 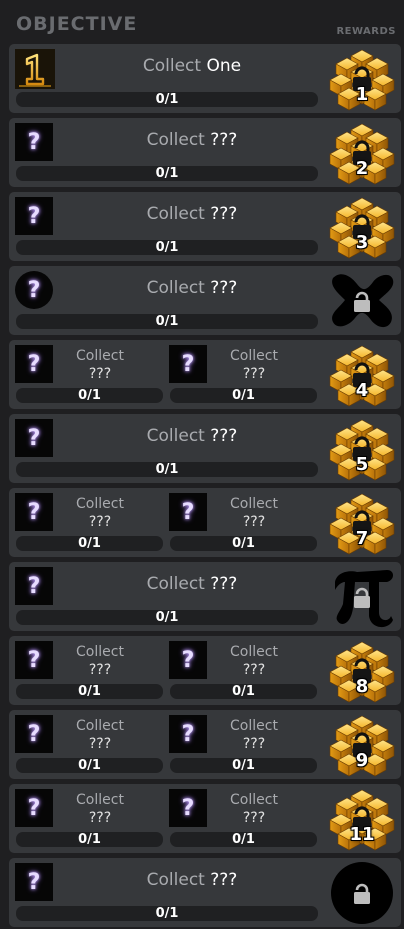 What do you see at coordinates (362, 538) in the screenshot?
I see `reward-number: 7` at bounding box center [362, 538].